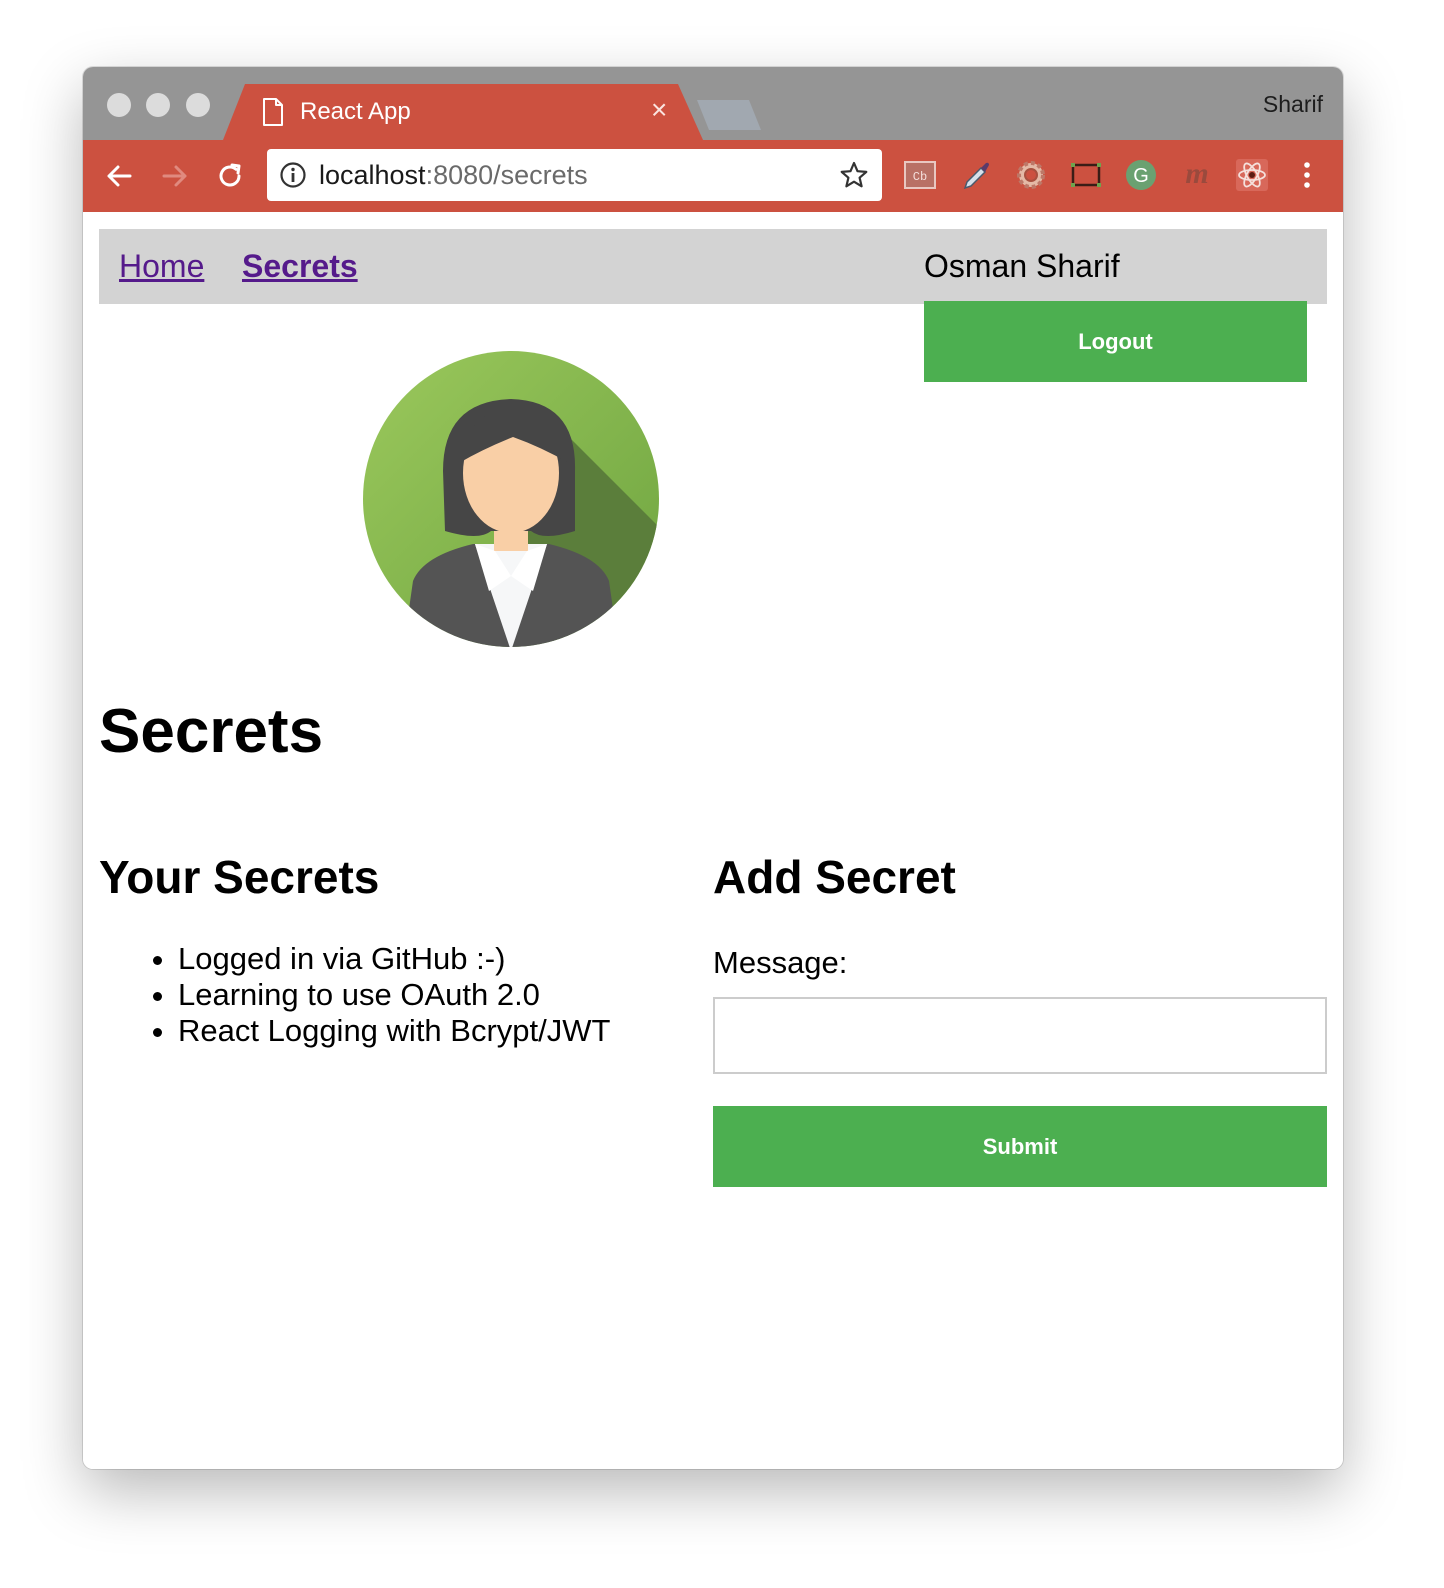  What do you see at coordinates (1115, 341) in the screenshot?
I see `logout-button: Logout` at bounding box center [1115, 341].